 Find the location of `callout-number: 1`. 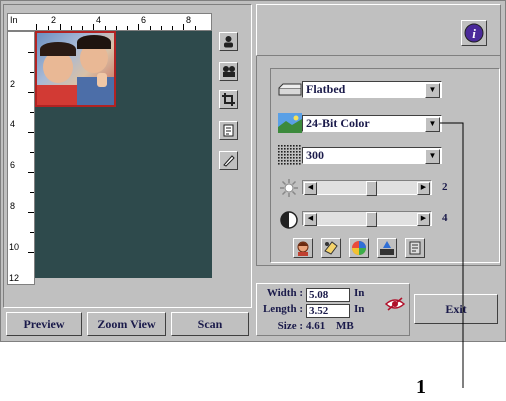

callout-number: 1 is located at coordinates (421, 387).